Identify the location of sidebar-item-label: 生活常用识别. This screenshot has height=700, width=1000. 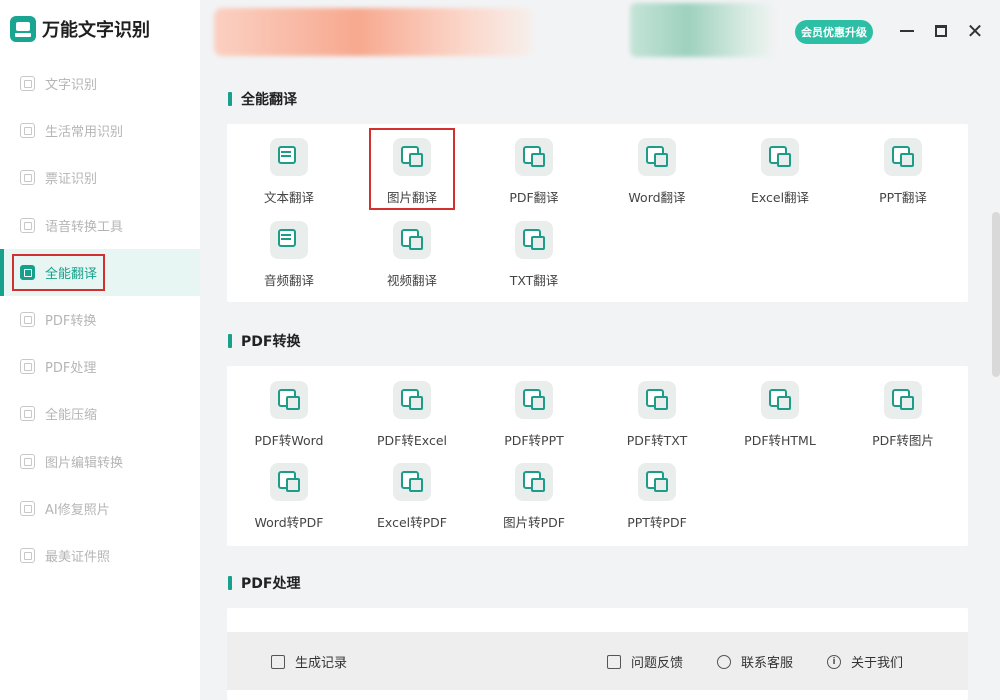
(84, 133).